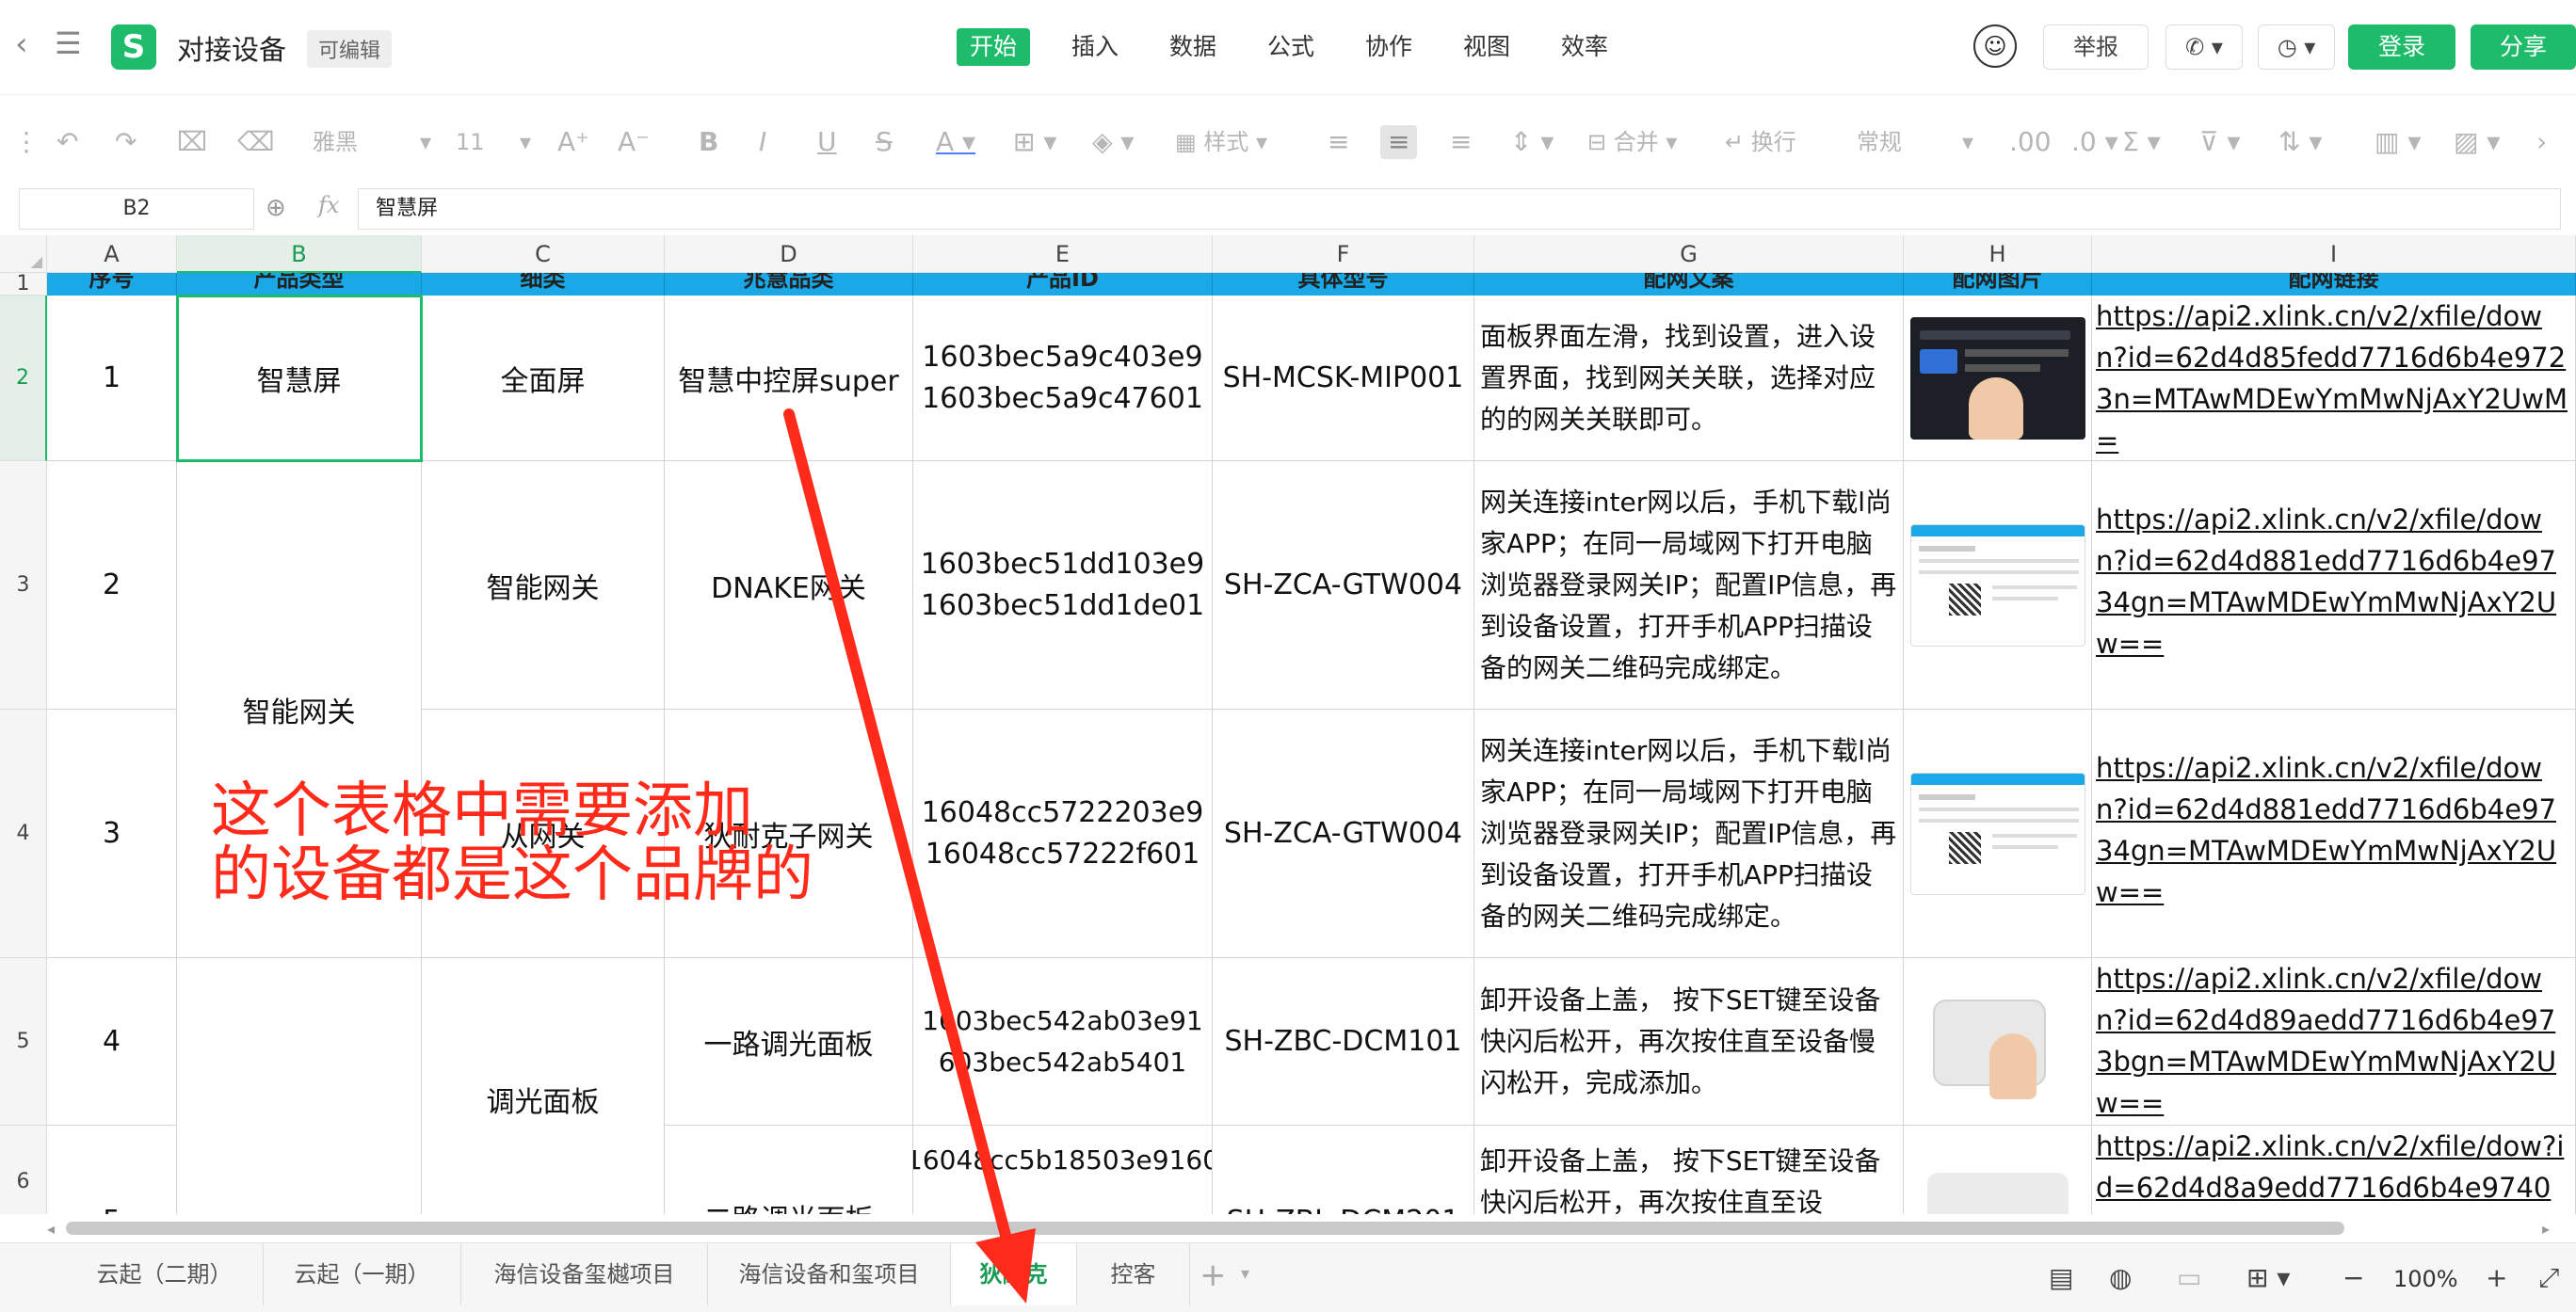 Image resolution: width=2576 pixels, height=1312 pixels. I want to click on cell-b2: 智慧屏, so click(299, 378).